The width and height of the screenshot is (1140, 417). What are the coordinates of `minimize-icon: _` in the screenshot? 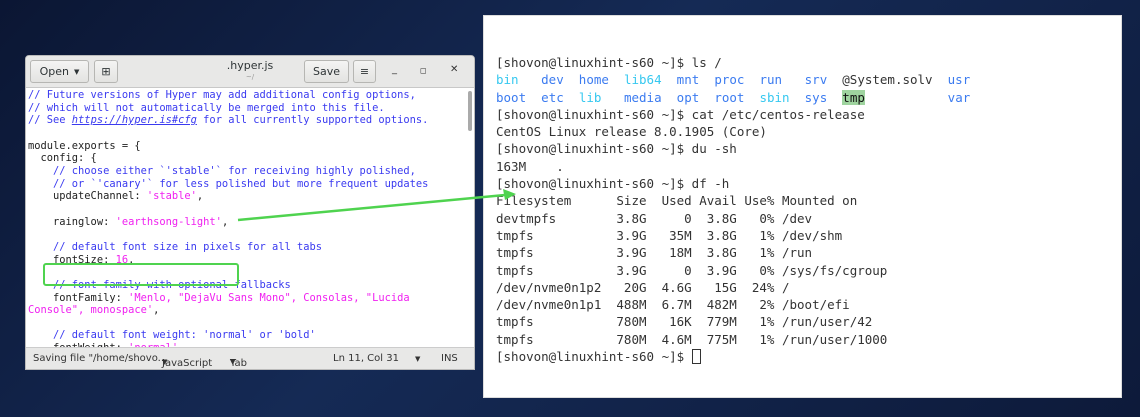 It's located at (394, 69).